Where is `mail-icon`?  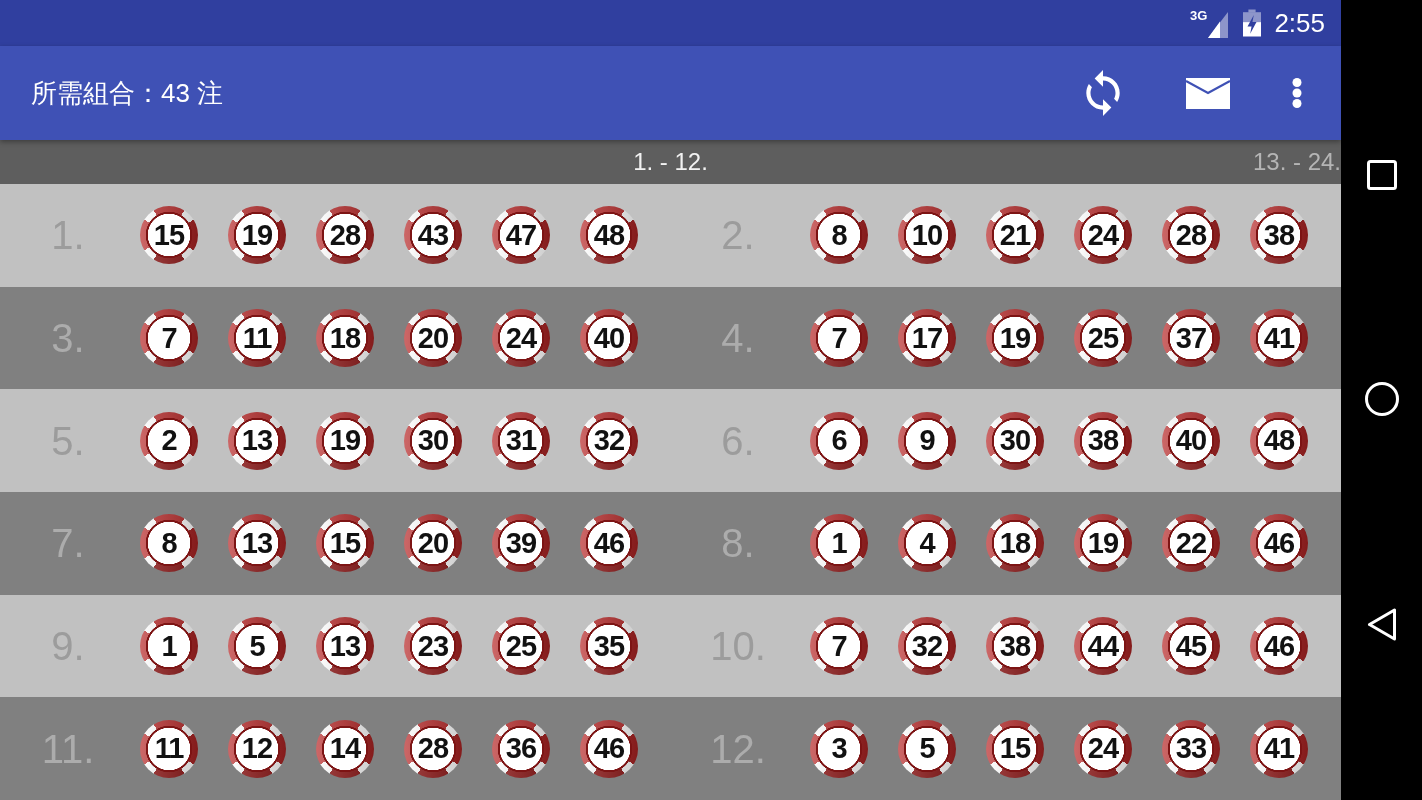 mail-icon is located at coordinates (1208, 93).